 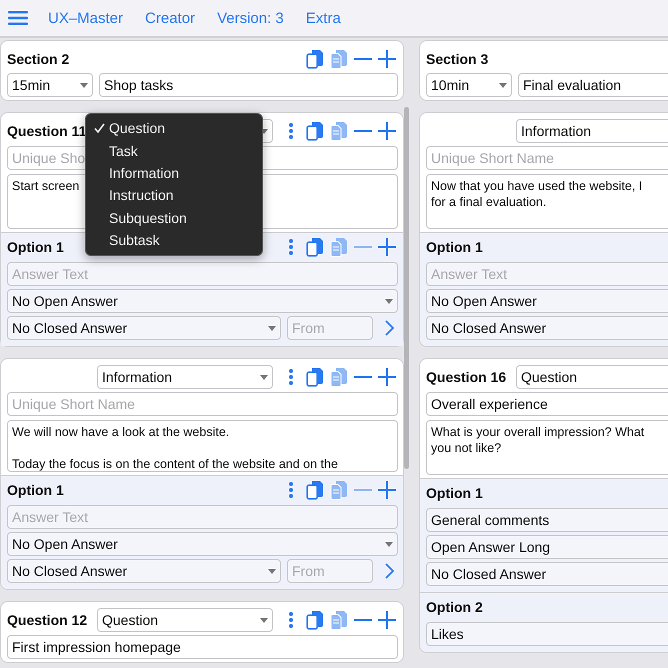 What do you see at coordinates (47, 620) in the screenshot?
I see `question-title: Question 12` at bounding box center [47, 620].